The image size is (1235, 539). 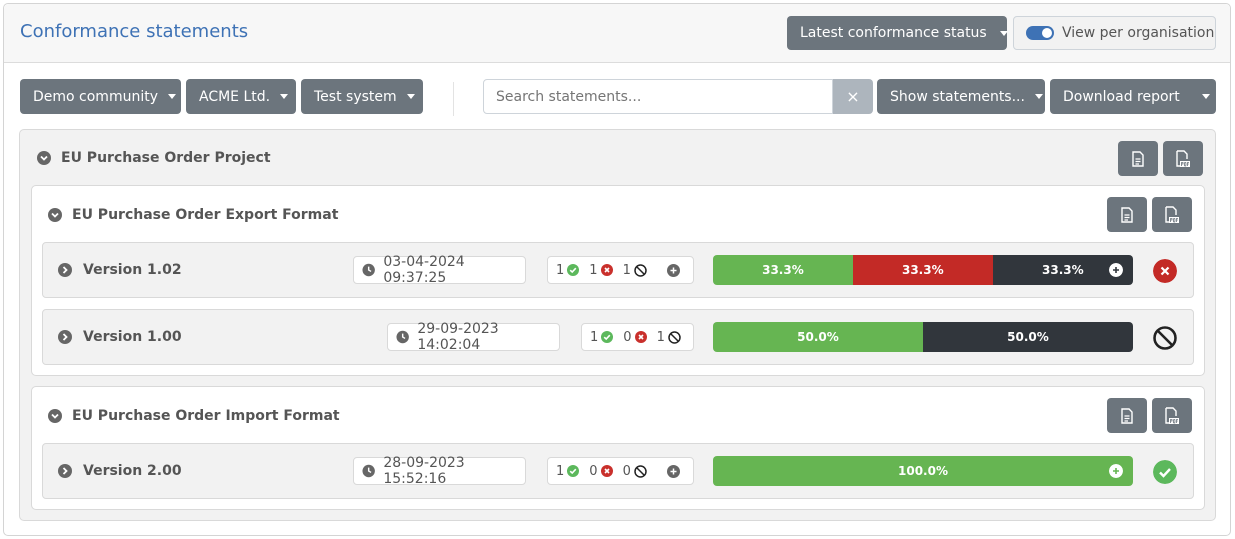 I want to click on last-update-date: 03-04-2024 09:37:25, so click(x=424, y=270).